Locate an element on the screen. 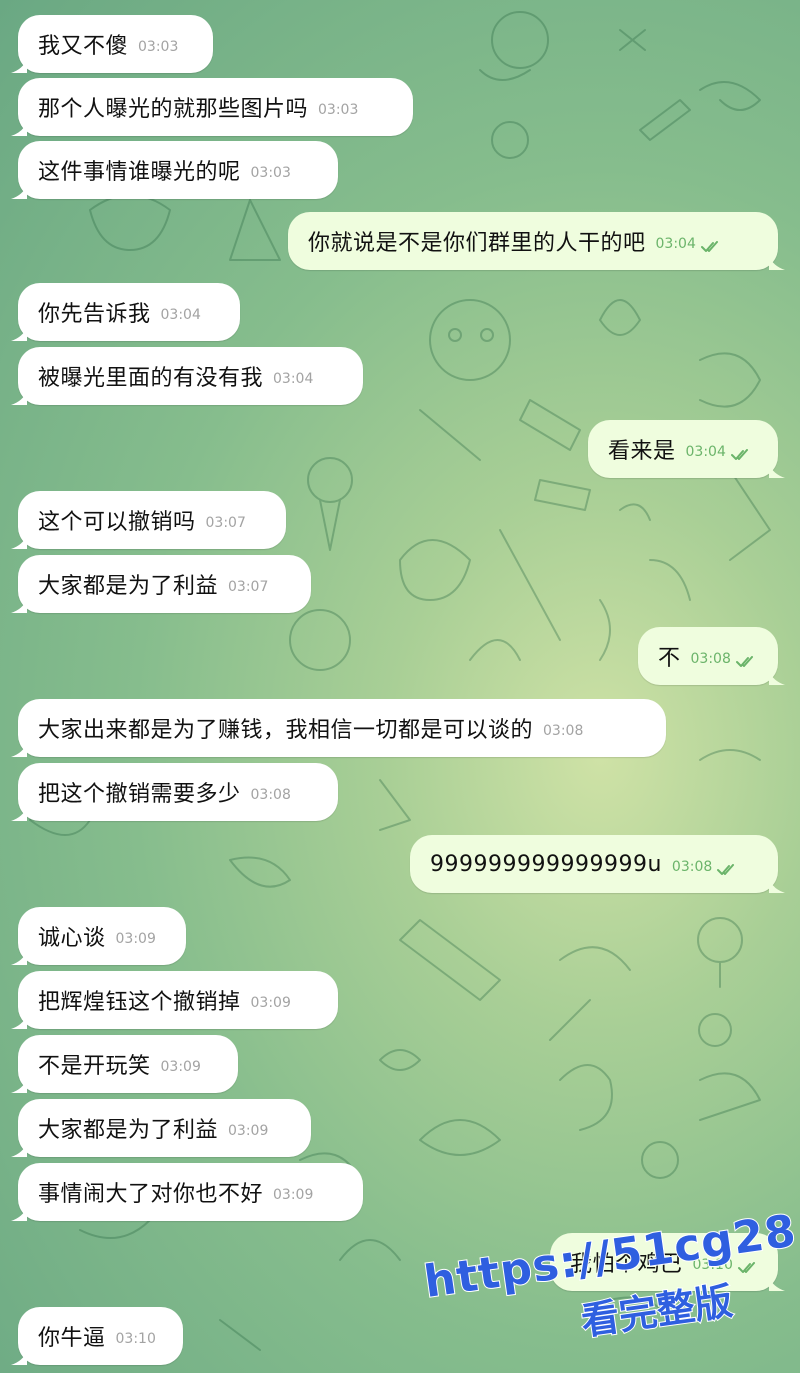 Image resolution: width=800 pixels, height=1373 pixels. message-text: 我怕个鸡巴 is located at coordinates (626, 1264).